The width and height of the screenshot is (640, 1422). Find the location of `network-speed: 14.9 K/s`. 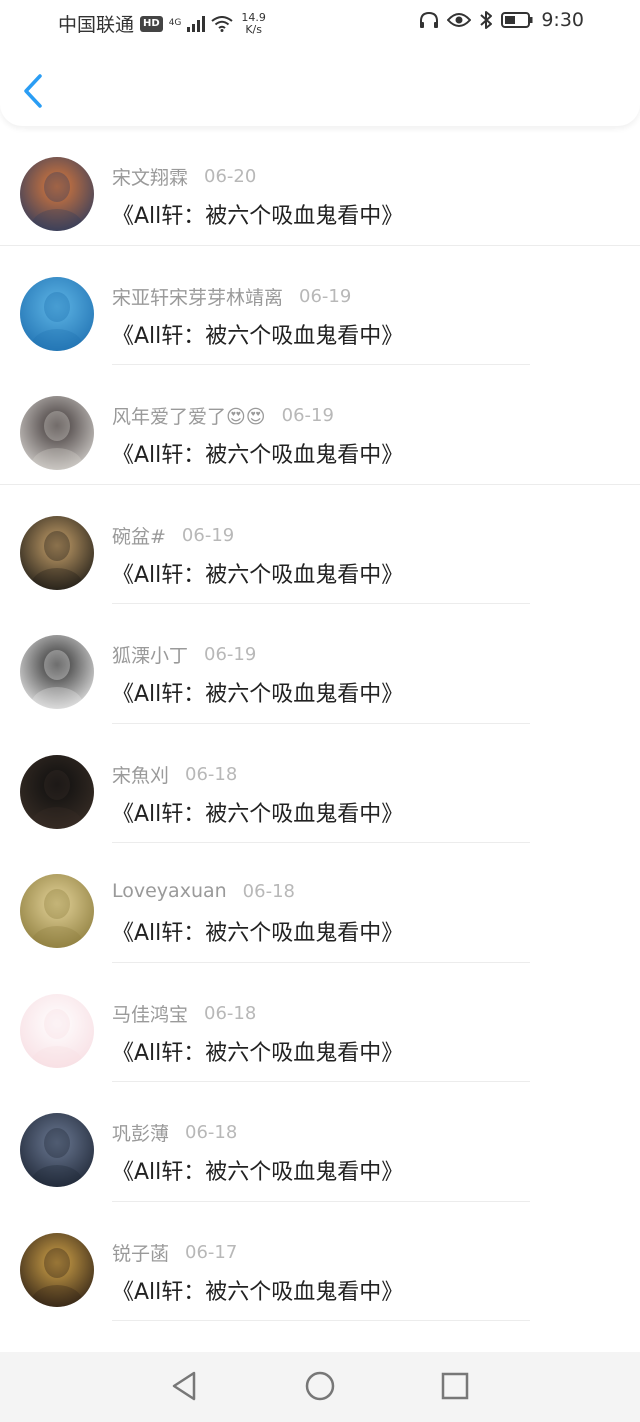

network-speed: 14.9 K/s is located at coordinates (253, 23).